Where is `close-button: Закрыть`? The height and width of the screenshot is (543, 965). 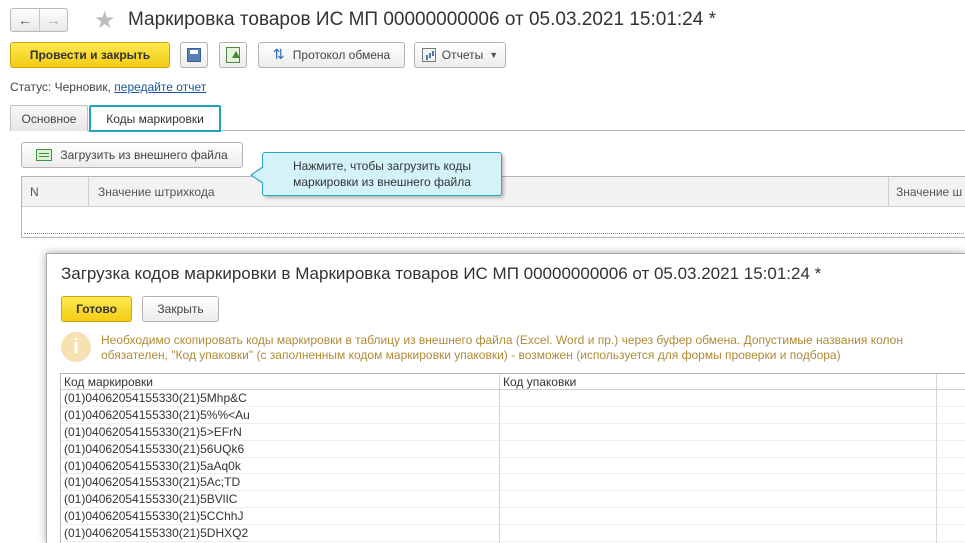 close-button: Закрыть is located at coordinates (180, 309).